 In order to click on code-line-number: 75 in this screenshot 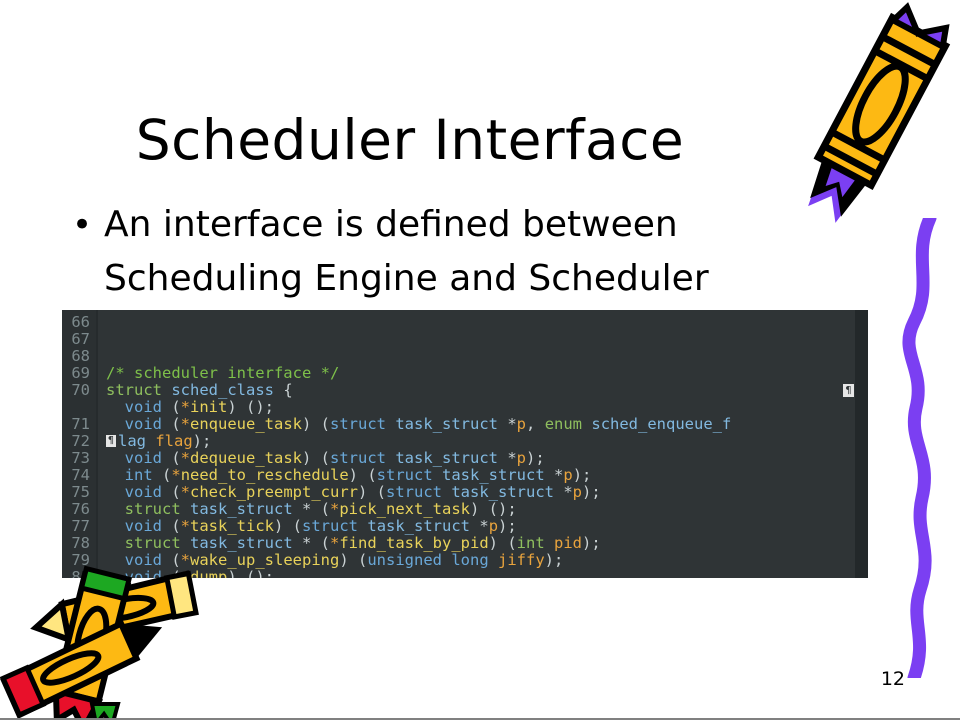, I will do `click(80, 492)`.